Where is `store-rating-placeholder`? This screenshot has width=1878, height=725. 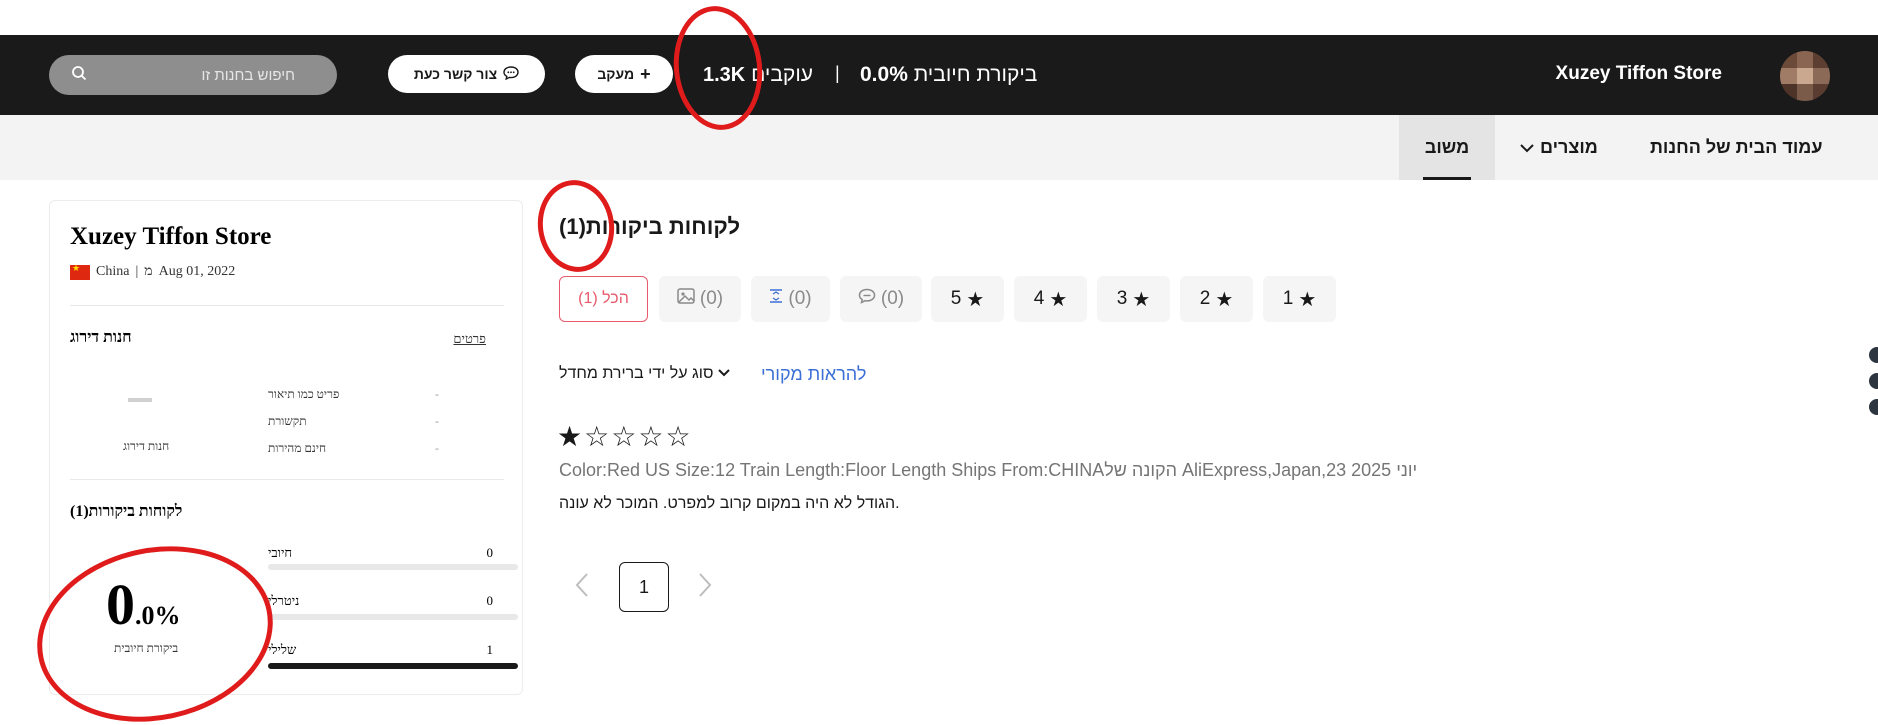
store-rating-placeholder is located at coordinates (140, 400).